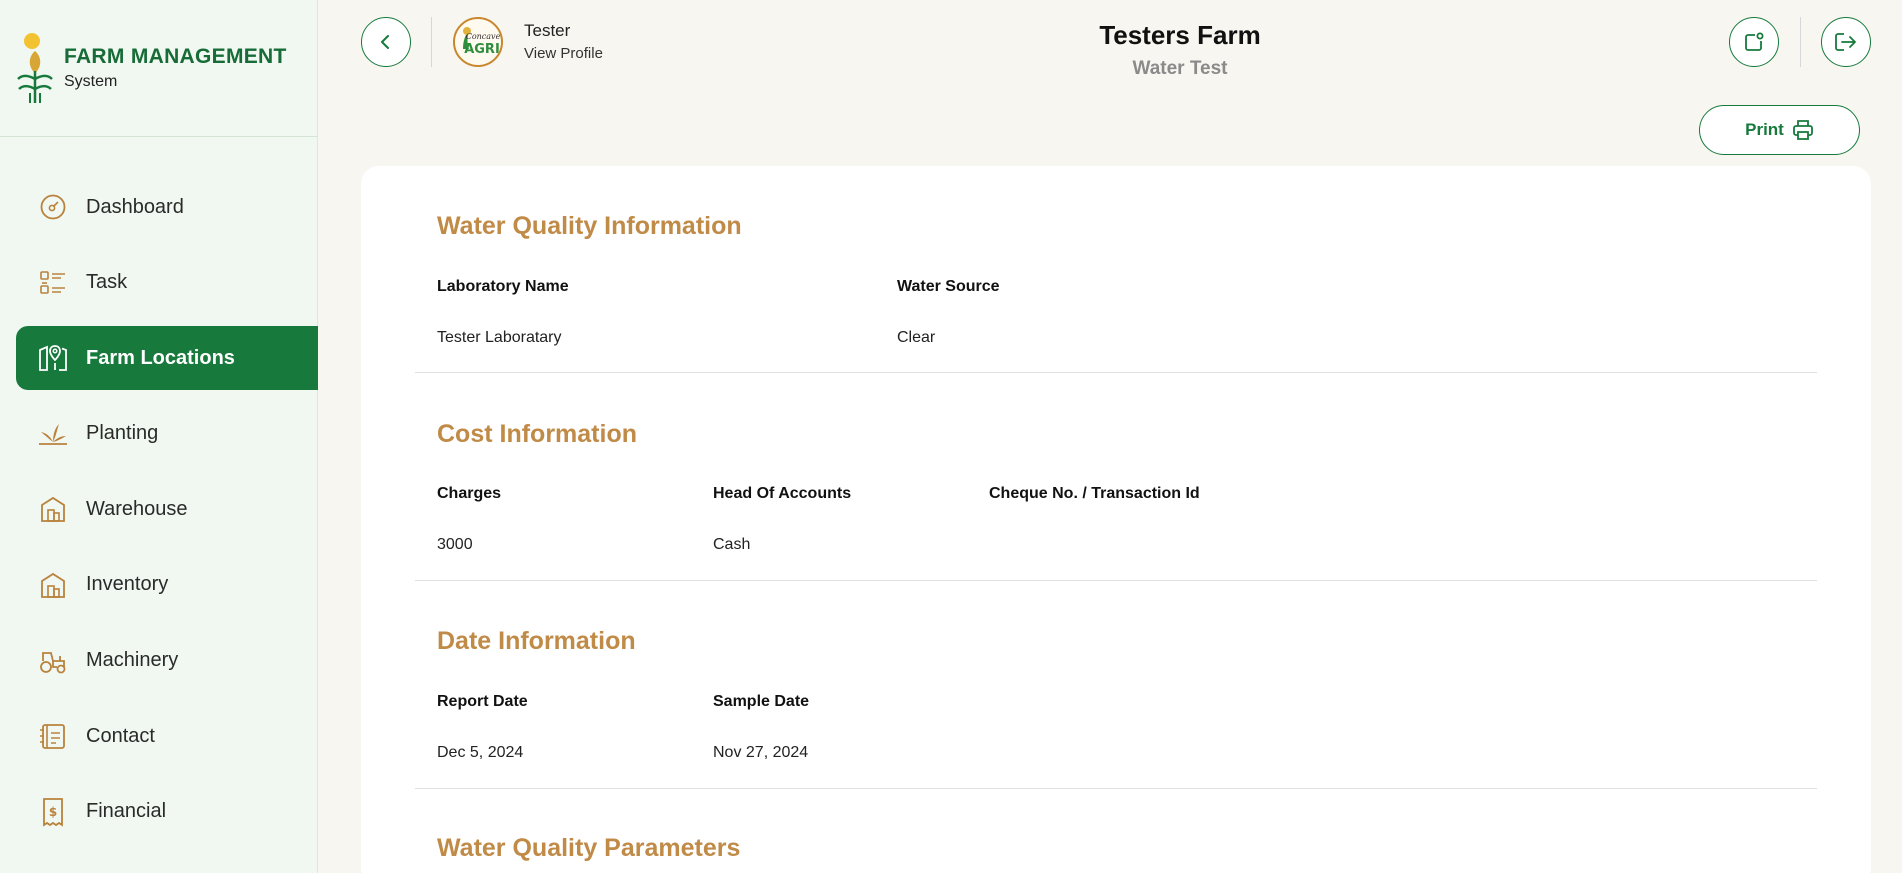  I want to click on section-title-water-quality: Water Quality Information, so click(589, 226).